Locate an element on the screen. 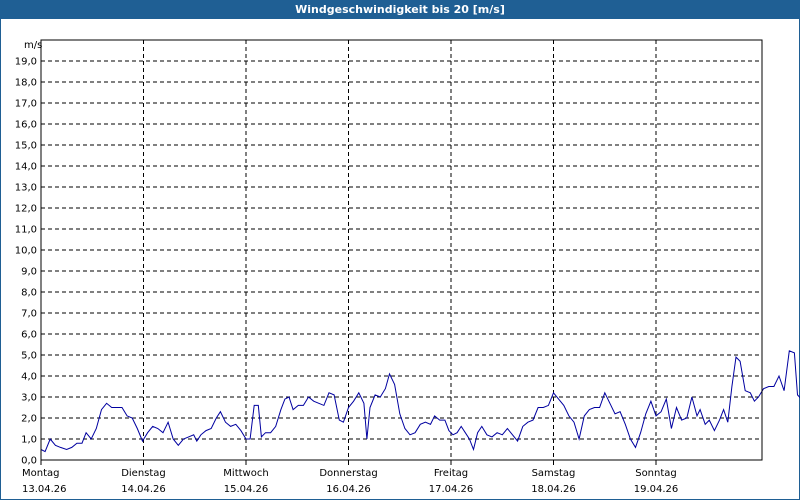 The height and width of the screenshot is (500, 800). y-tick-label: 9,0 is located at coordinates (29, 272).